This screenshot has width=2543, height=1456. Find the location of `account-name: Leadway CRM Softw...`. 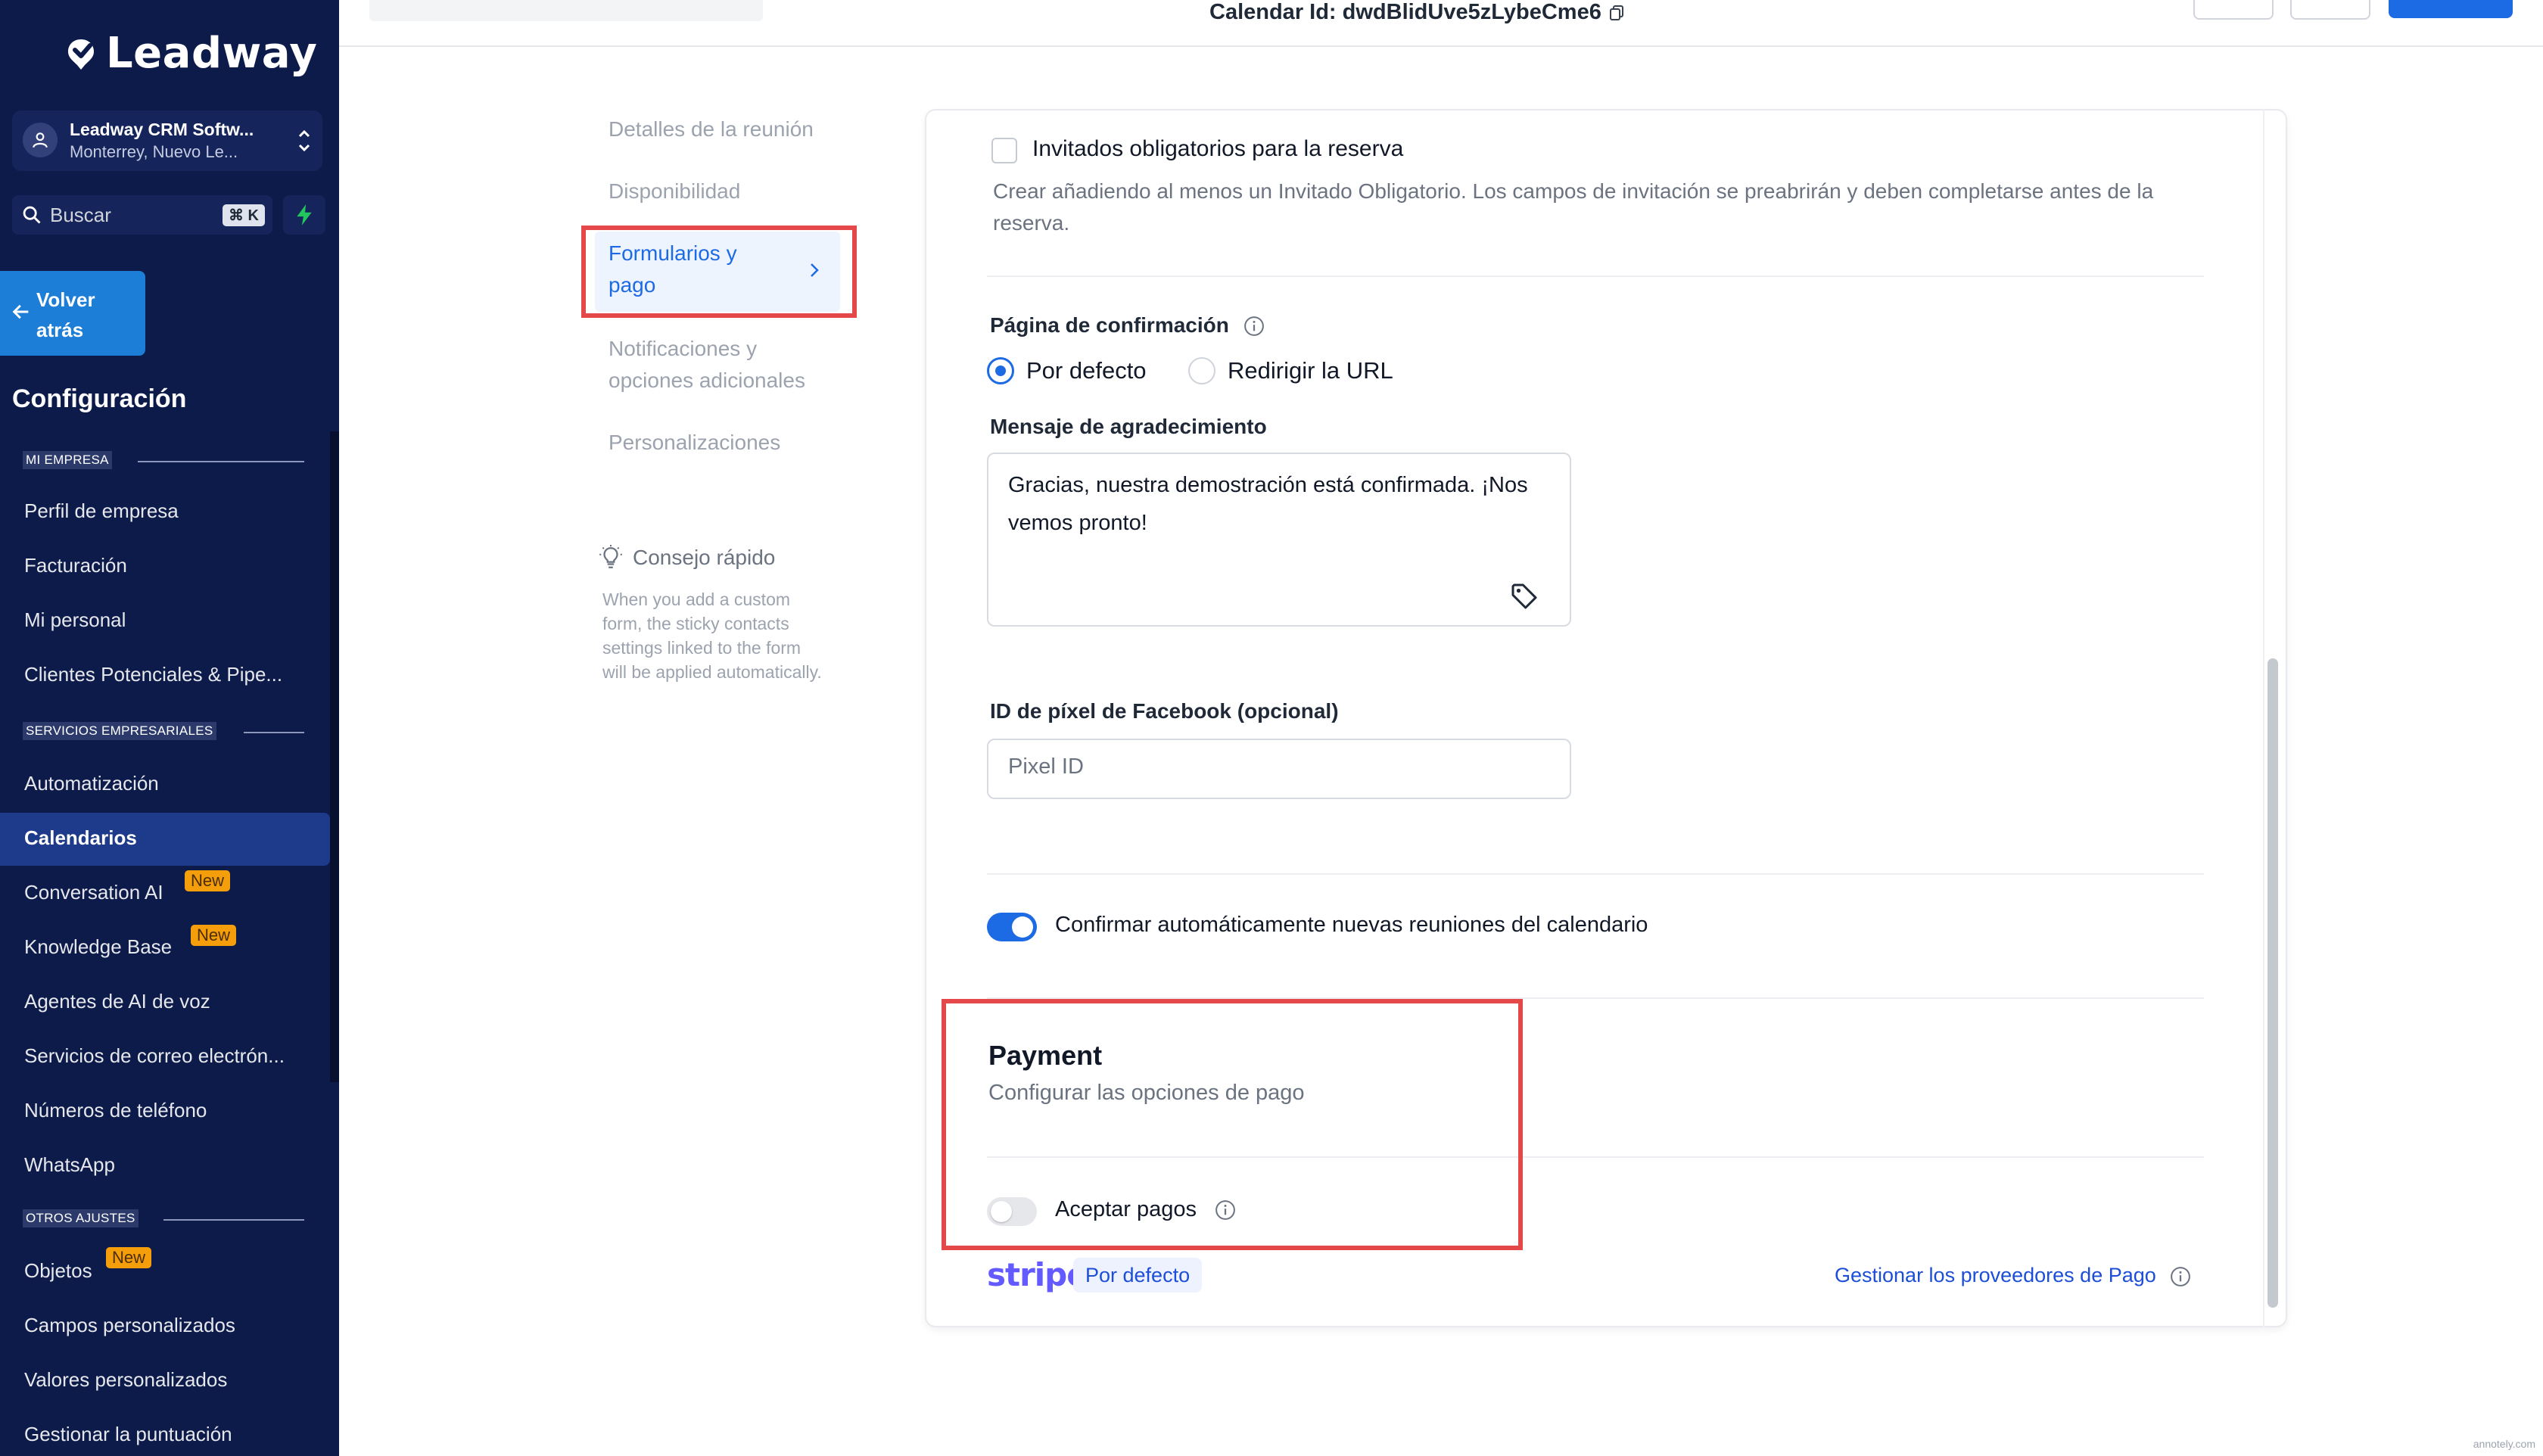

account-name: Leadway CRM Softw... is located at coordinates (162, 129).